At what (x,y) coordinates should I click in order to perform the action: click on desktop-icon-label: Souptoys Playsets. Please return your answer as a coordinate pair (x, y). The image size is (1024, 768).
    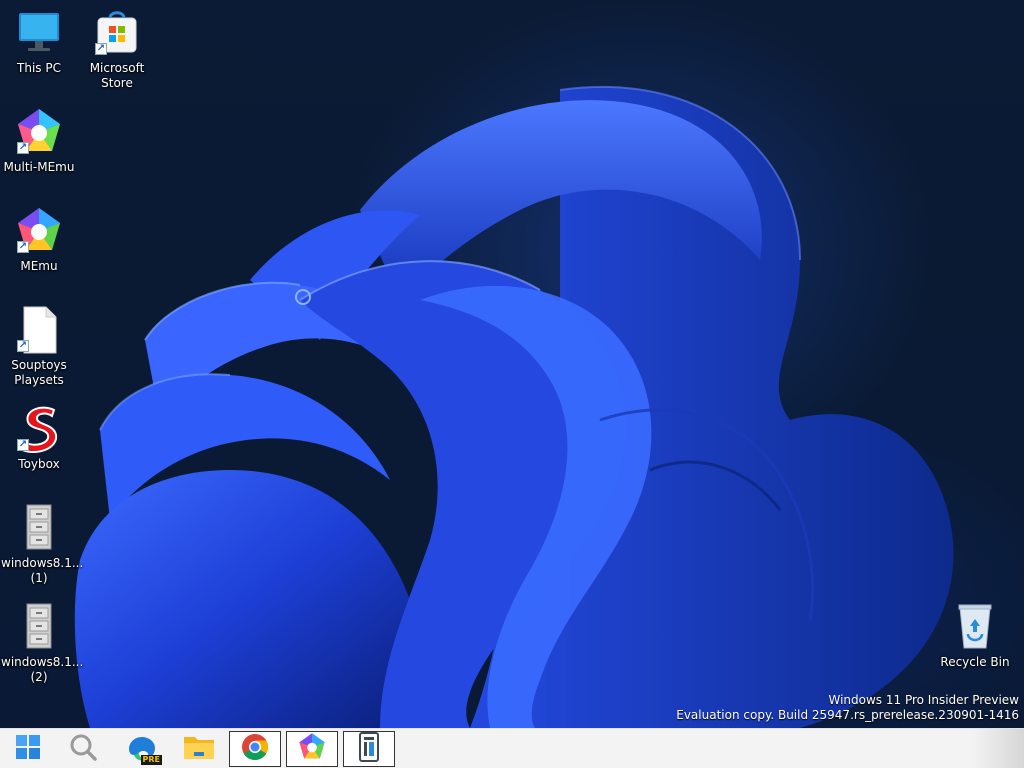
    Looking at the image, I should click on (39, 372).